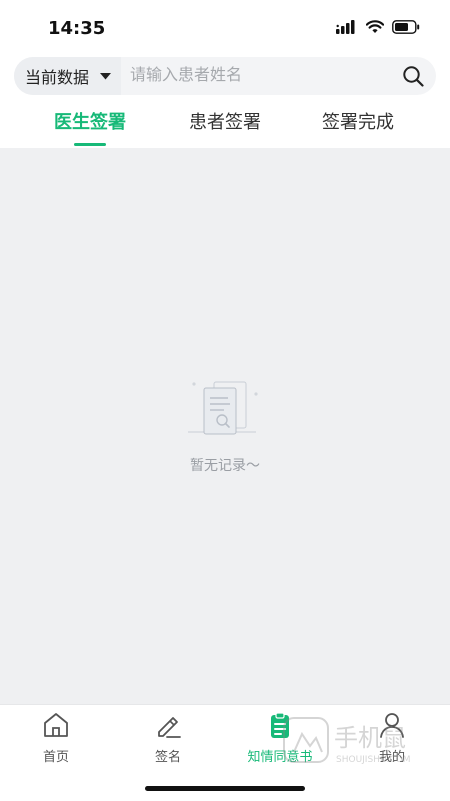 Image resolution: width=450 pixels, height=801 pixels. What do you see at coordinates (169, 727) in the screenshot?
I see `edit-icon` at bounding box center [169, 727].